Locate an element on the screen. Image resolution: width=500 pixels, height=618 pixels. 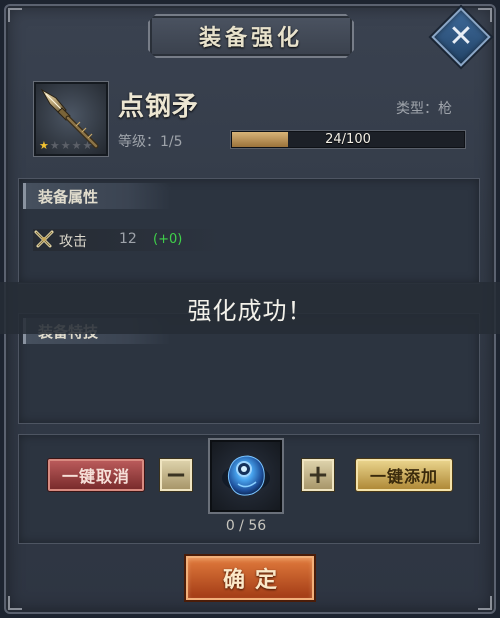
attribute-label: 攻击 is located at coordinates (73, 242).